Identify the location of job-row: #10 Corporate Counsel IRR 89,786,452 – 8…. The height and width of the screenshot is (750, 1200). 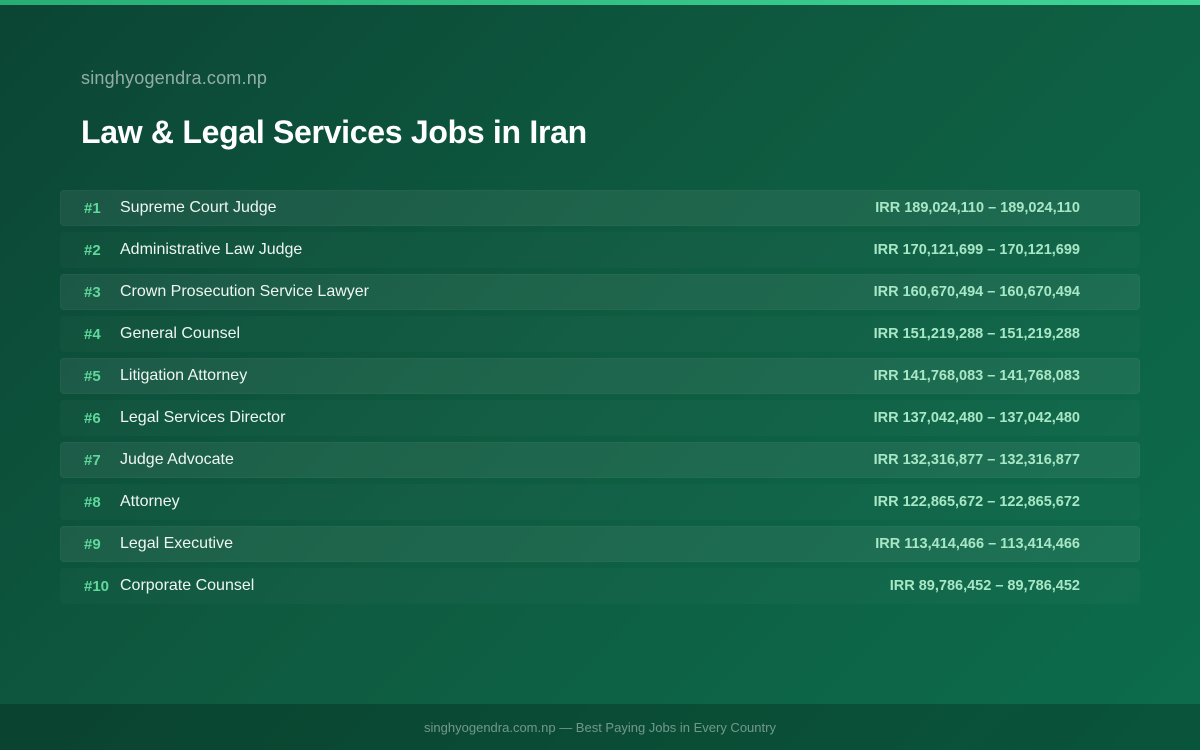
(600, 586).